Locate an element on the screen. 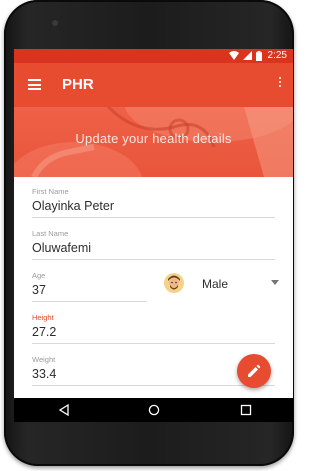  last-name-label: Last Name is located at coordinates (50, 233).